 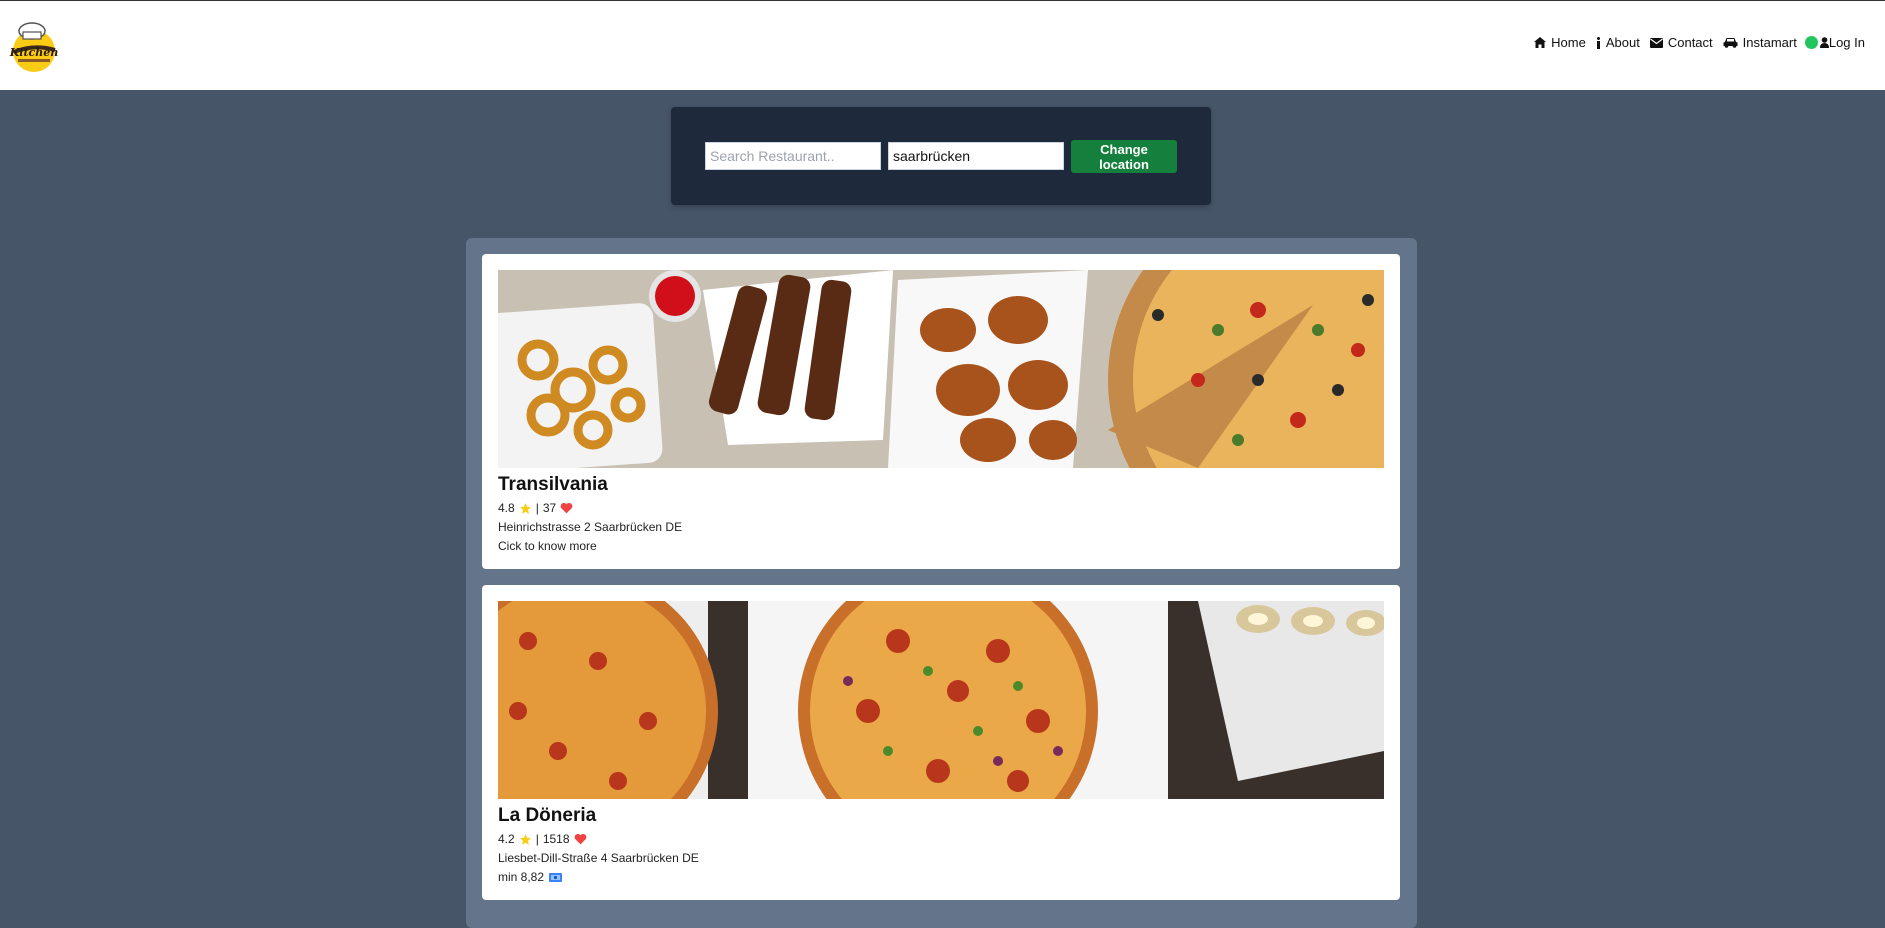 I want to click on nav-contact: Contact, so click(x=1681, y=42).